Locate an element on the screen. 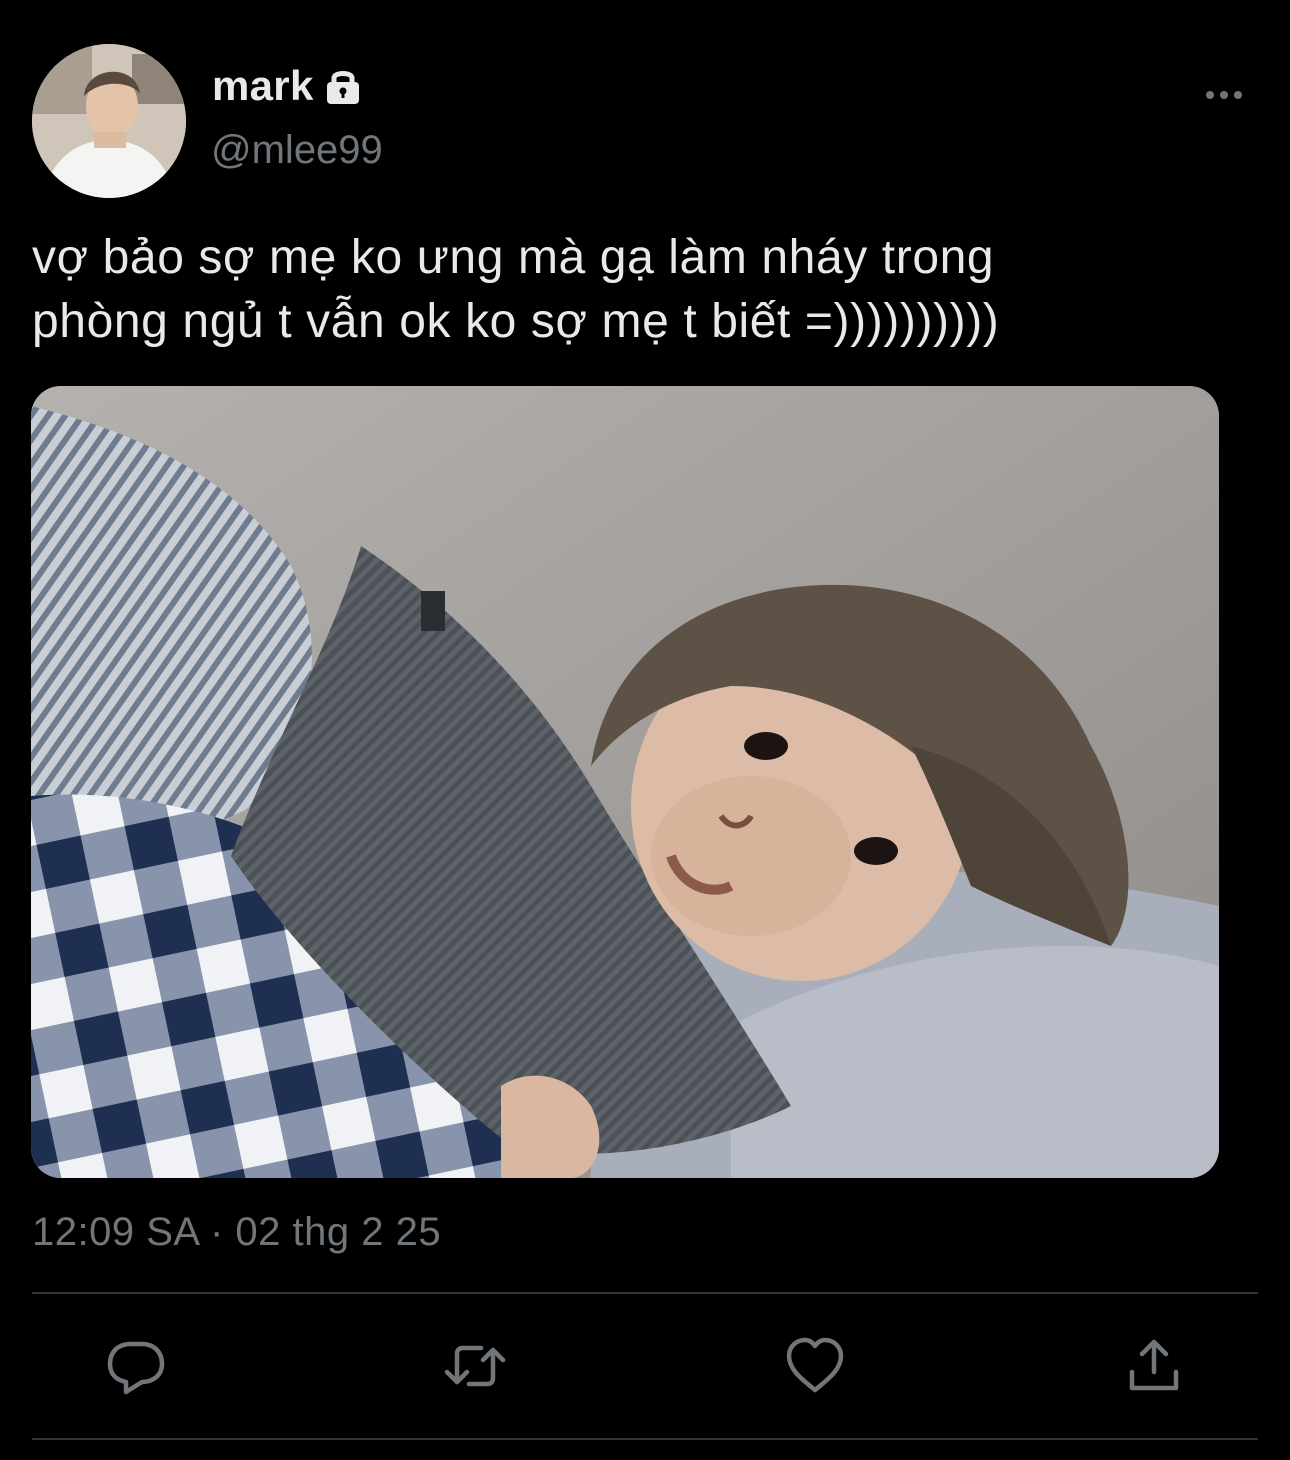  like-button is located at coordinates (815, 1366).